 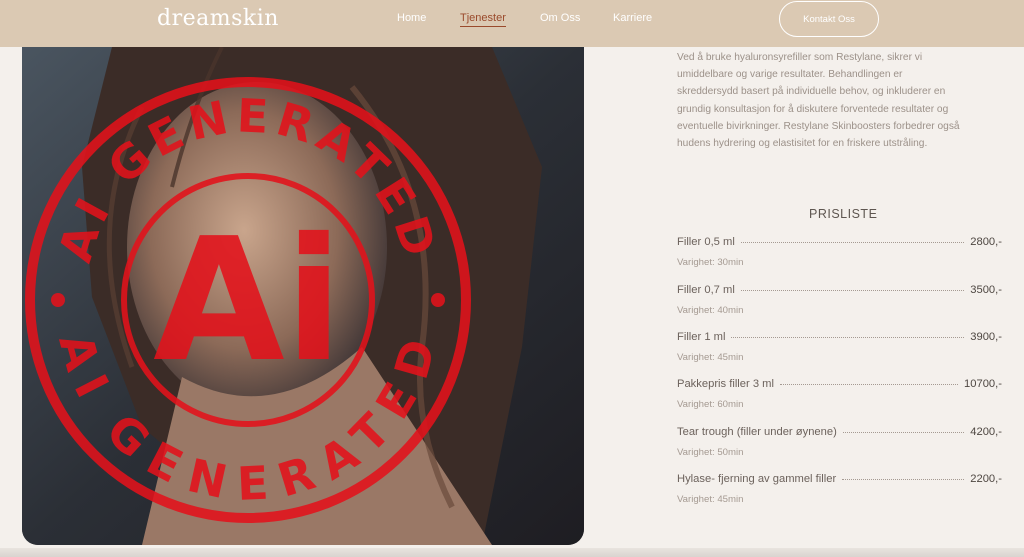 What do you see at coordinates (512, 552) in the screenshot?
I see `page-bottom-edge` at bounding box center [512, 552].